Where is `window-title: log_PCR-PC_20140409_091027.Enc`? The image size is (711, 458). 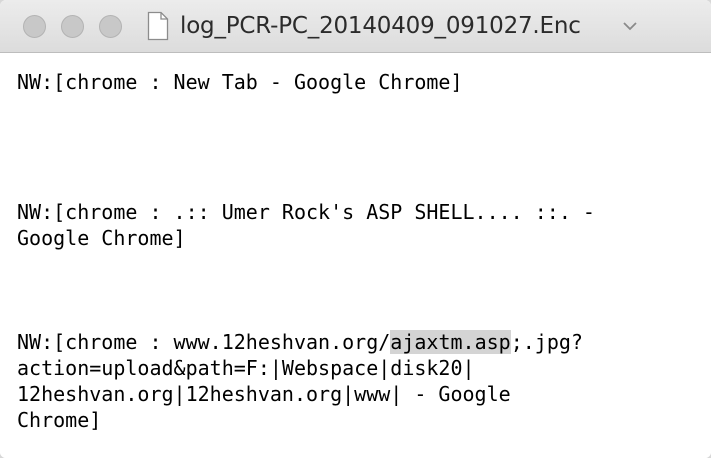
window-title: log_PCR-PC_20140409_091027.Enc is located at coordinates (380, 26).